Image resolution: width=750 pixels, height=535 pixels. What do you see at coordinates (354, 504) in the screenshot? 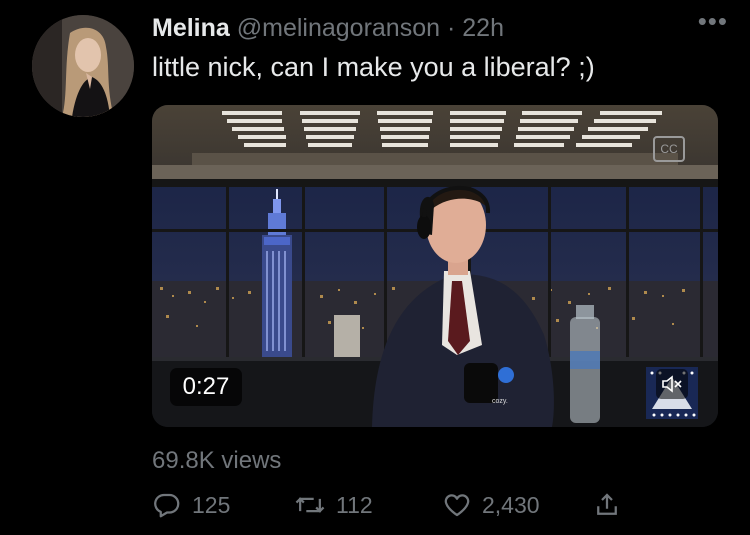
I see `retweet-count: 112` at bounding box center [354, 504].